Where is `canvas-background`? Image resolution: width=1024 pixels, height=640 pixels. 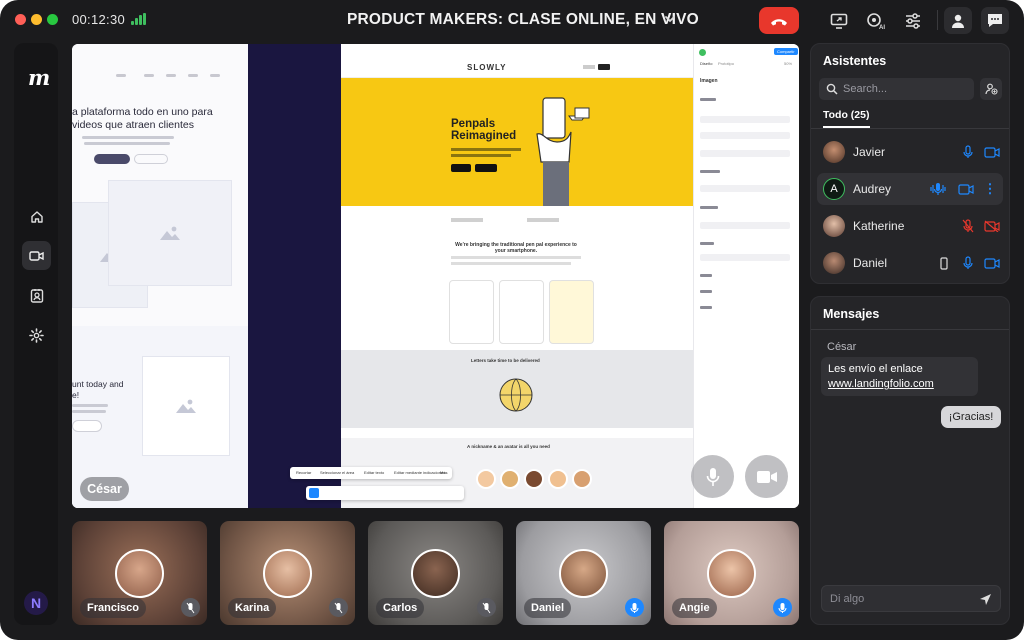
canvas-background is located at coordinates (294, 276).